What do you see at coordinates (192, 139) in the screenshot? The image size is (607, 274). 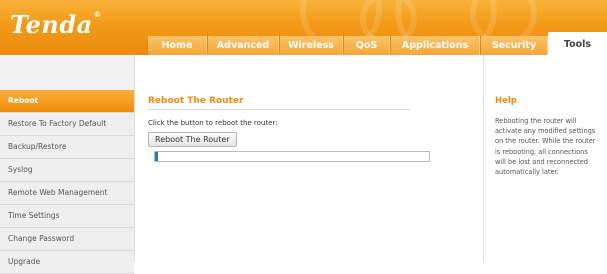 I see `reboot-button: Reboot The Router` at bounding box center [192, 139].